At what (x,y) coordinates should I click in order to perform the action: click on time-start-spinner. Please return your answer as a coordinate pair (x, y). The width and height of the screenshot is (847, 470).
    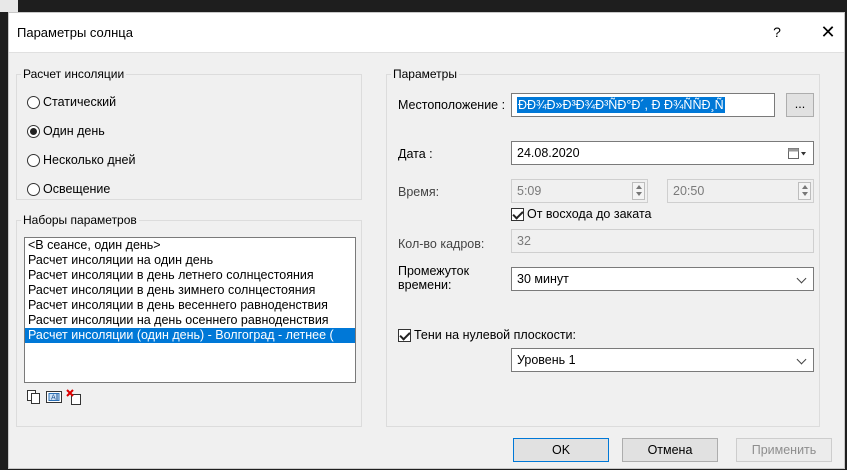
    Looking at the image, I should click on (638, 191).